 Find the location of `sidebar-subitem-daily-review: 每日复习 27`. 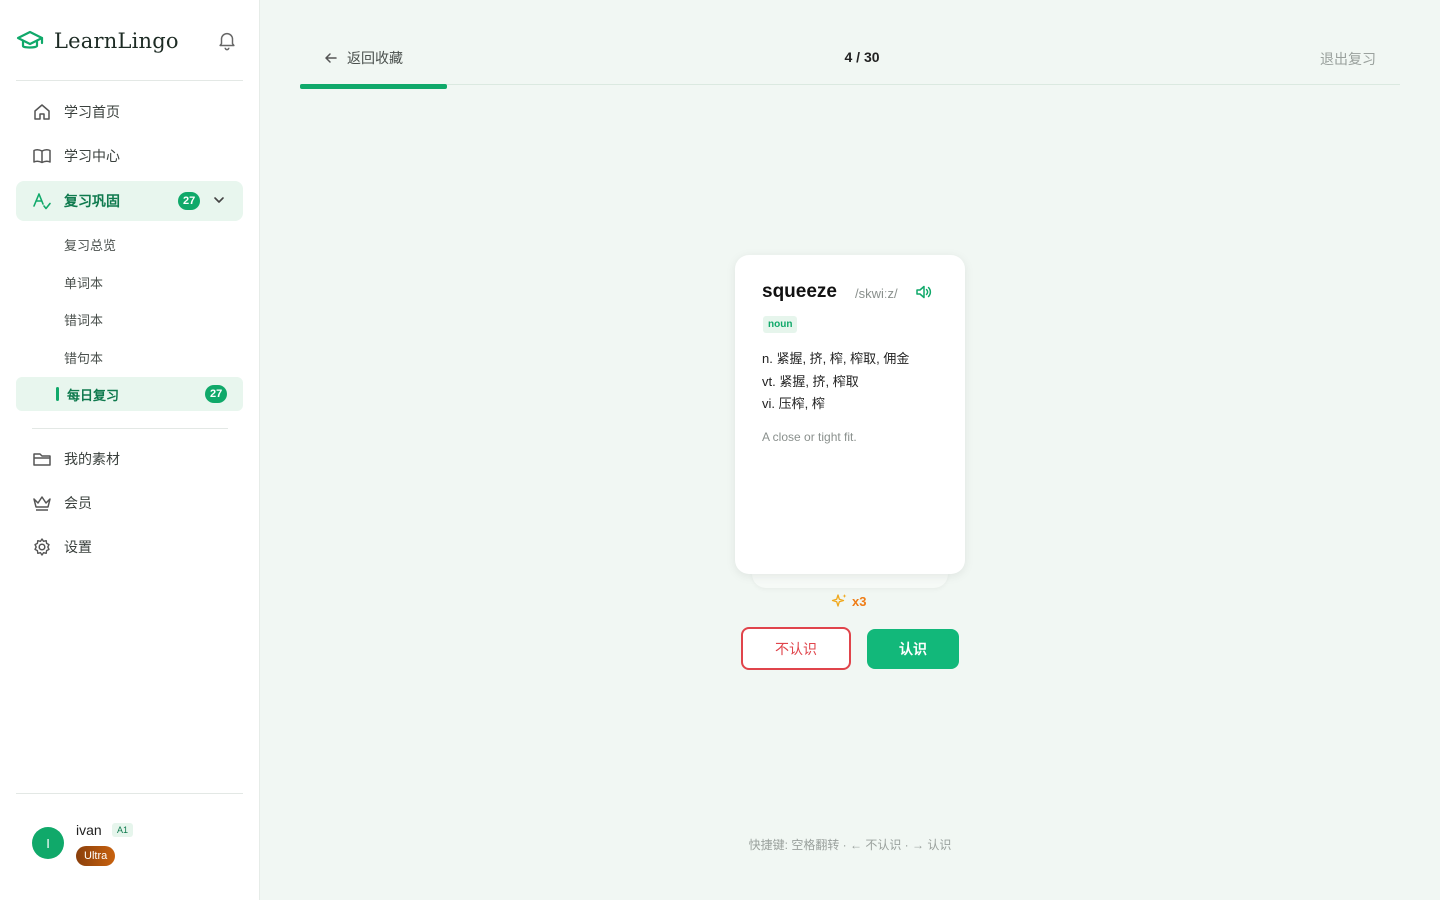

sidebar-subitem-daily-review: 每日复习 27 is located at coordinates (129, 394).